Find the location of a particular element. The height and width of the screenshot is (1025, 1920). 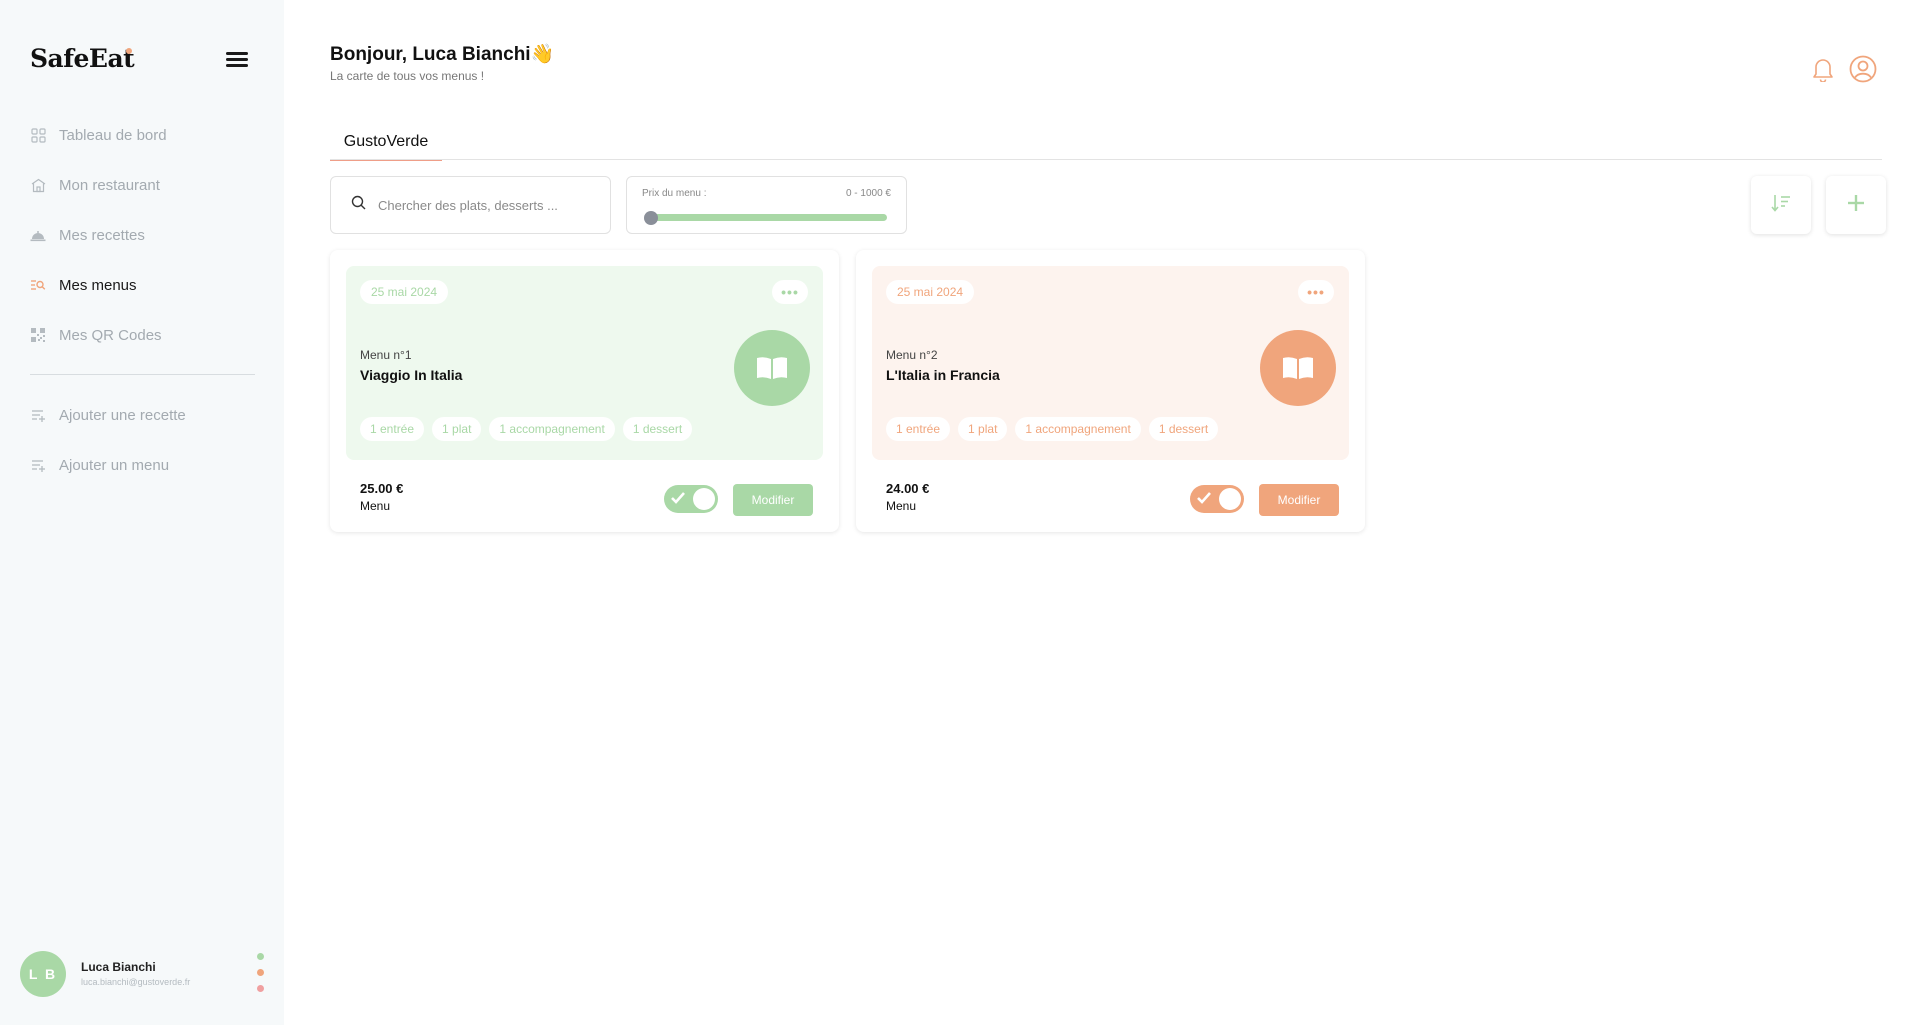

search-box is located at coordinates (470, 205).